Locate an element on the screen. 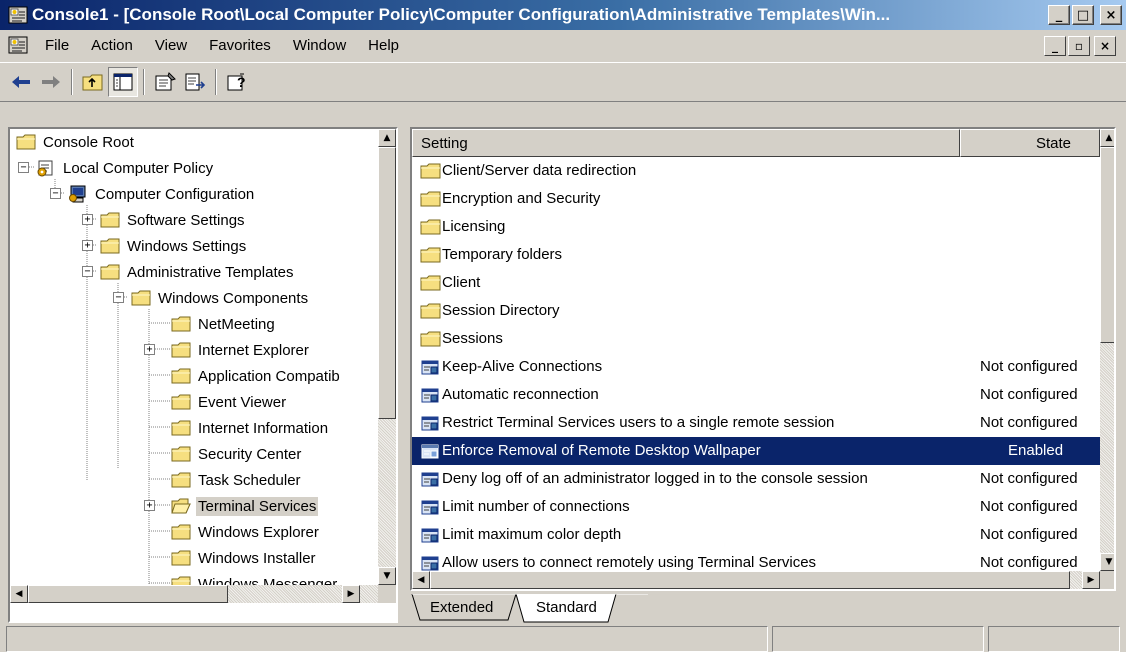 This screenshot has width=1126, height=652. show-hide-tree-button is located at coordinates (123, 82).